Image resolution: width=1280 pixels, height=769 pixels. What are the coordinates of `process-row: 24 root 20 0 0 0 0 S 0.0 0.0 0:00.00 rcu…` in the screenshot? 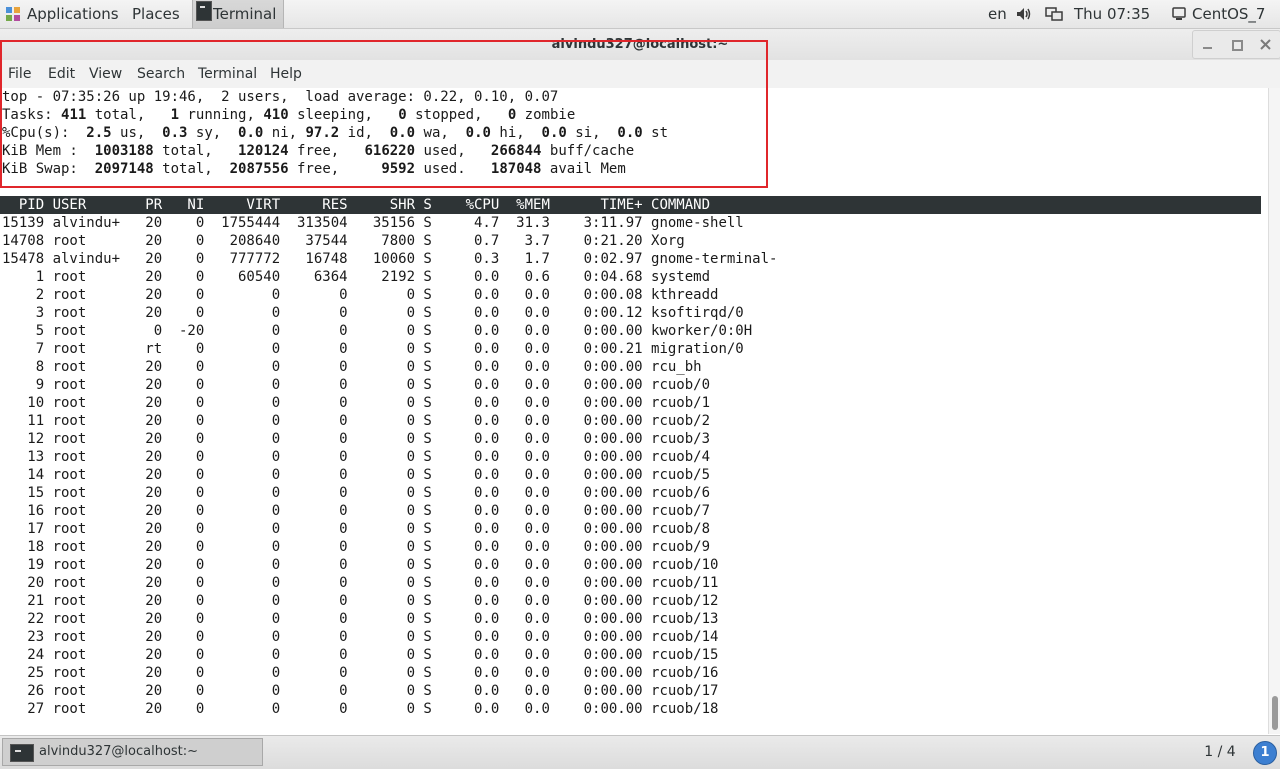 It's located at (360, 655).